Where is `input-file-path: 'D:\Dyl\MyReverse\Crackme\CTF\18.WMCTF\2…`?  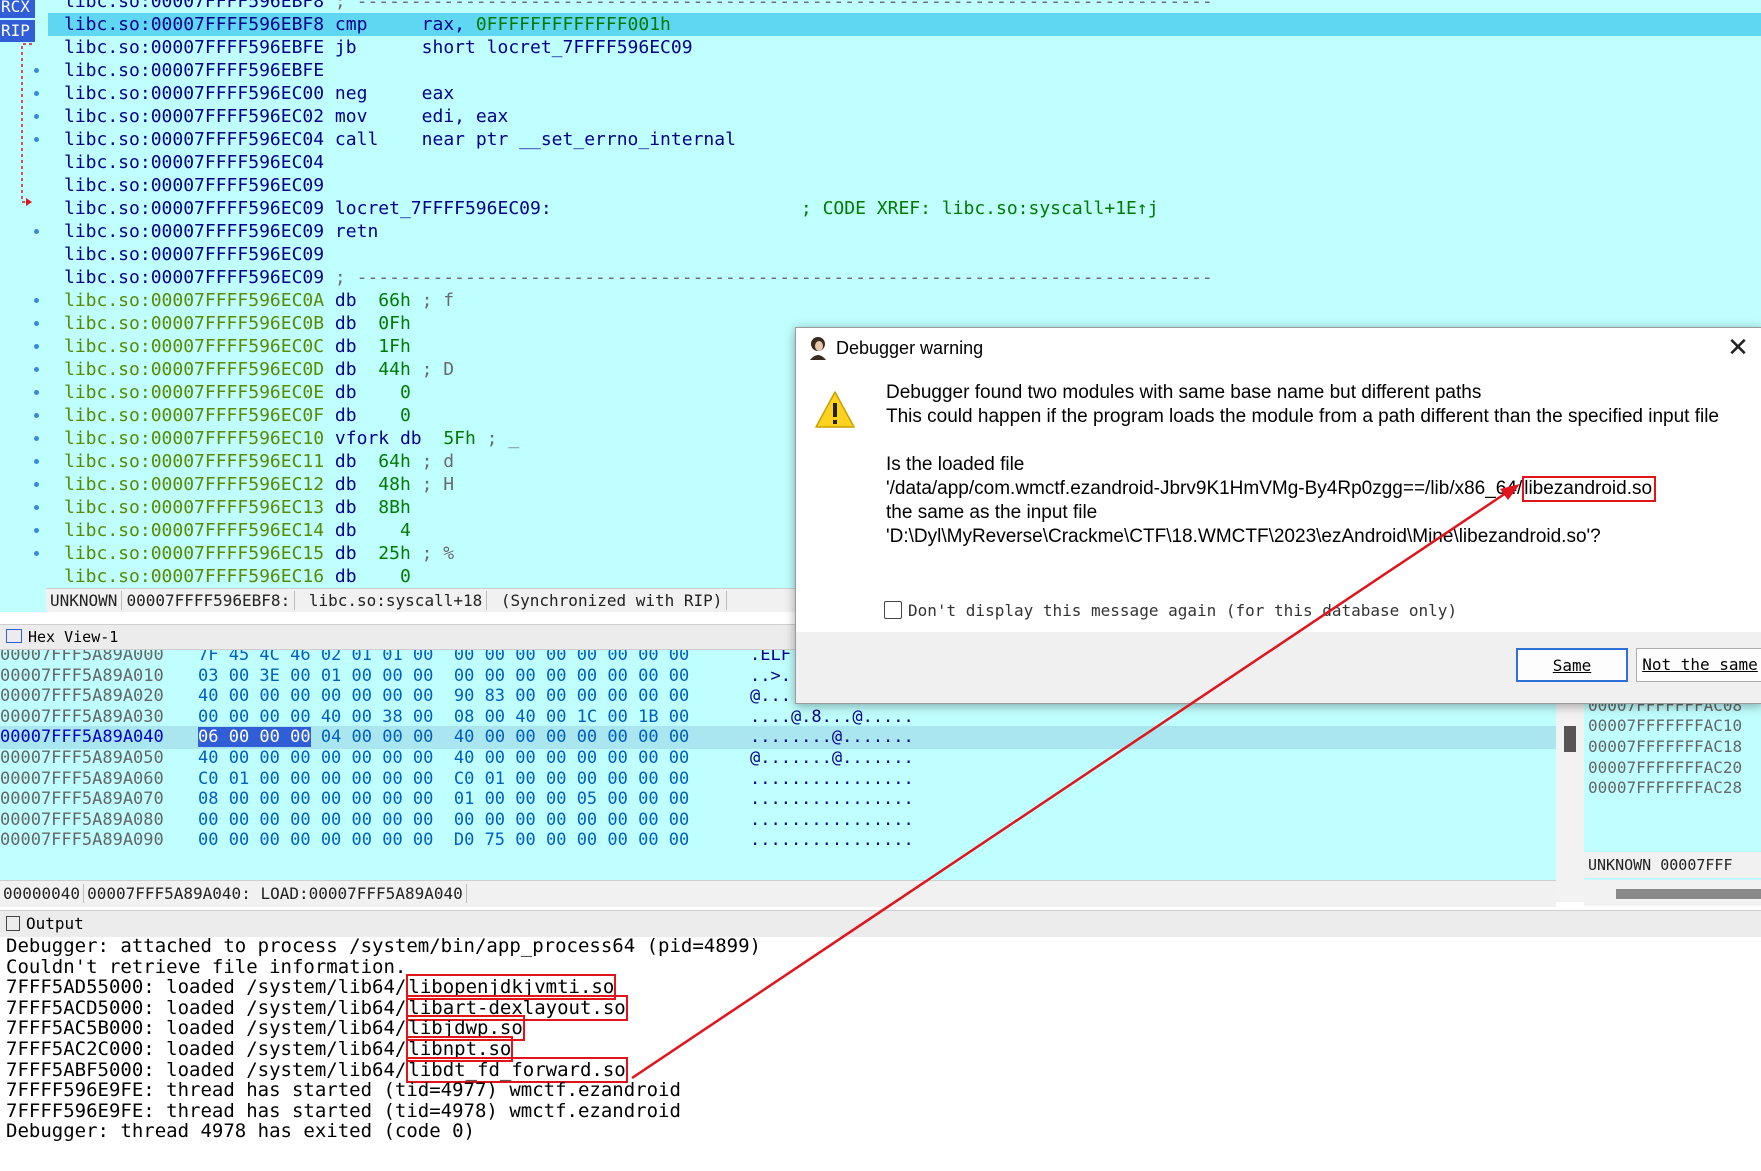 input-file-path: 'D:\Dyl\MyReverse\Crackme\CTF\18.WMCTF\2… is located at coordinates (1243, 536).